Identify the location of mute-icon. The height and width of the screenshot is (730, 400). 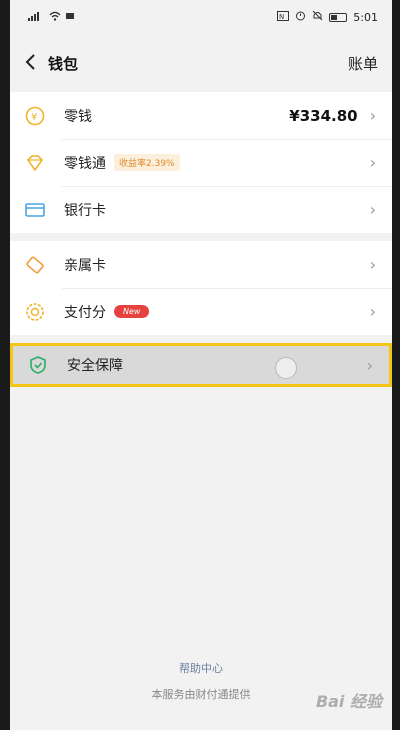
(317, 17).